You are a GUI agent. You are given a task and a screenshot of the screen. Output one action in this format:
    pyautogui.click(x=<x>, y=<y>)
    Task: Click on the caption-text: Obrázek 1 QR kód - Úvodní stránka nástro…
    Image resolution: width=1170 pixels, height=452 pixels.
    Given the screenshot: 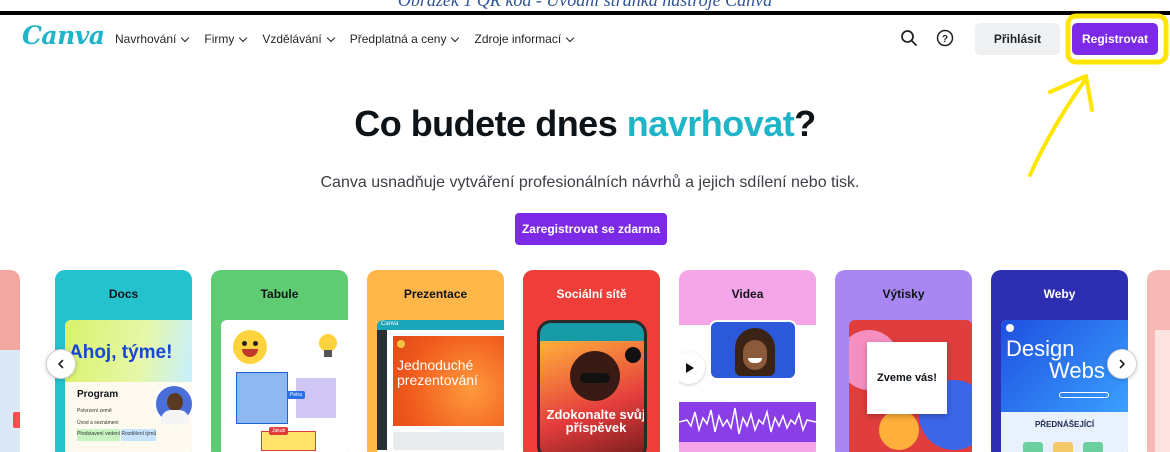 What is the action you would take?
    pyautogui.click(x=585, y=5)
    